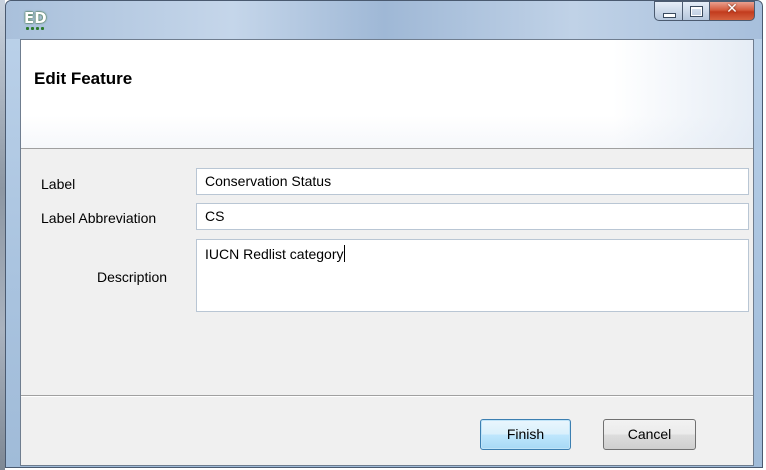 The image size is (766, 470). Describe the element at coordinates (132, 277) in the screenshot. I see `description-caption: Description` at that location.